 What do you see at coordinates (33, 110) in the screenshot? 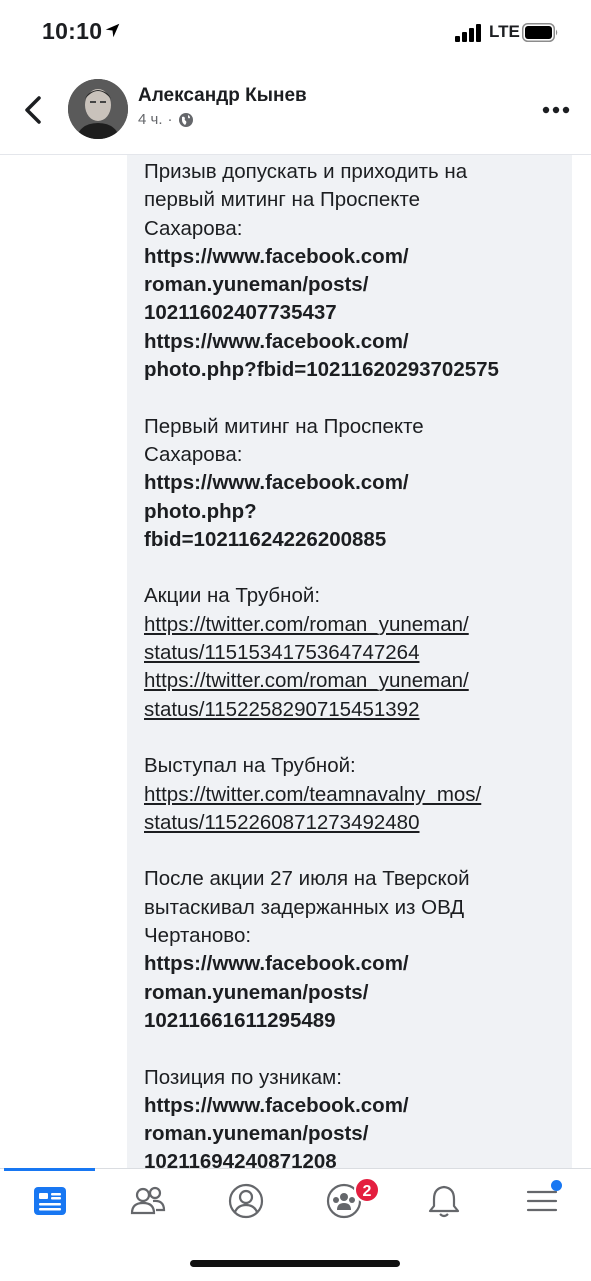
I see `back-arrow-icon` at bounding box center [33, 110].